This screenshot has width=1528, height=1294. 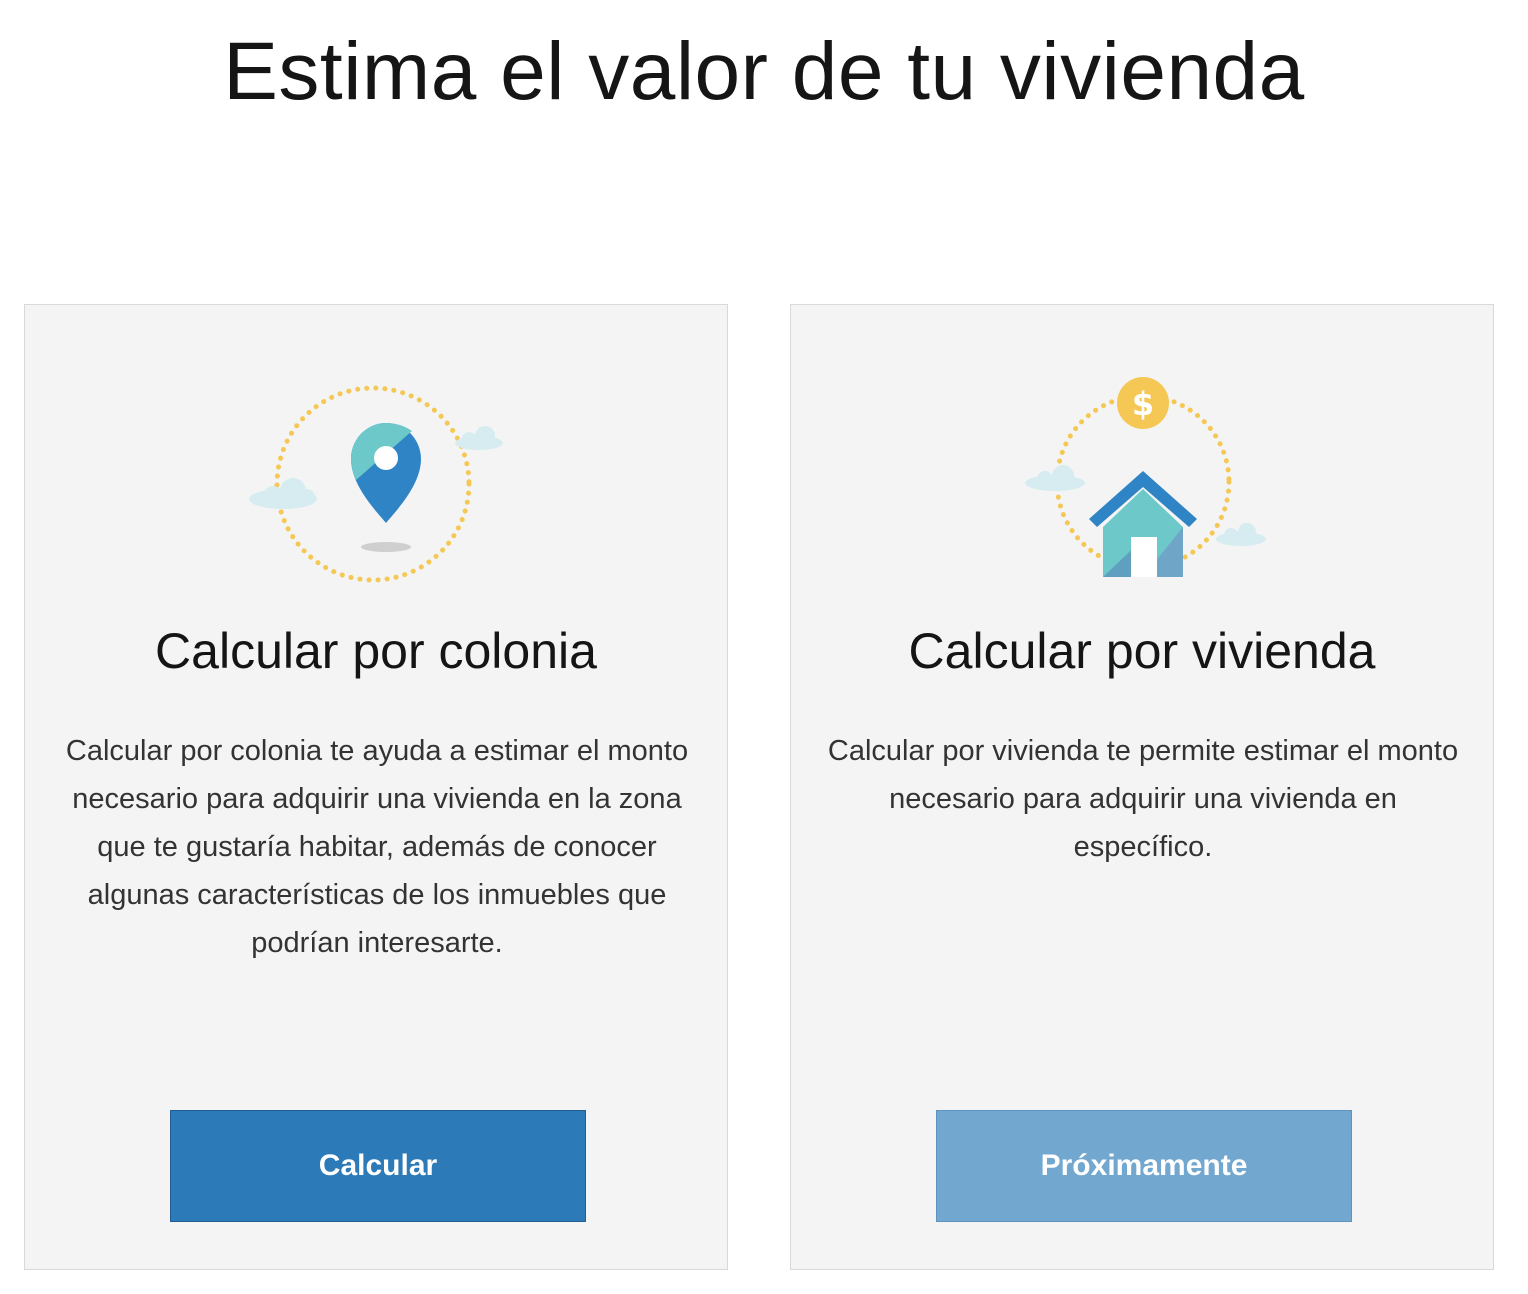 I want to click on card-title: Calcular por vivienda, so click(x=1142, y=651).